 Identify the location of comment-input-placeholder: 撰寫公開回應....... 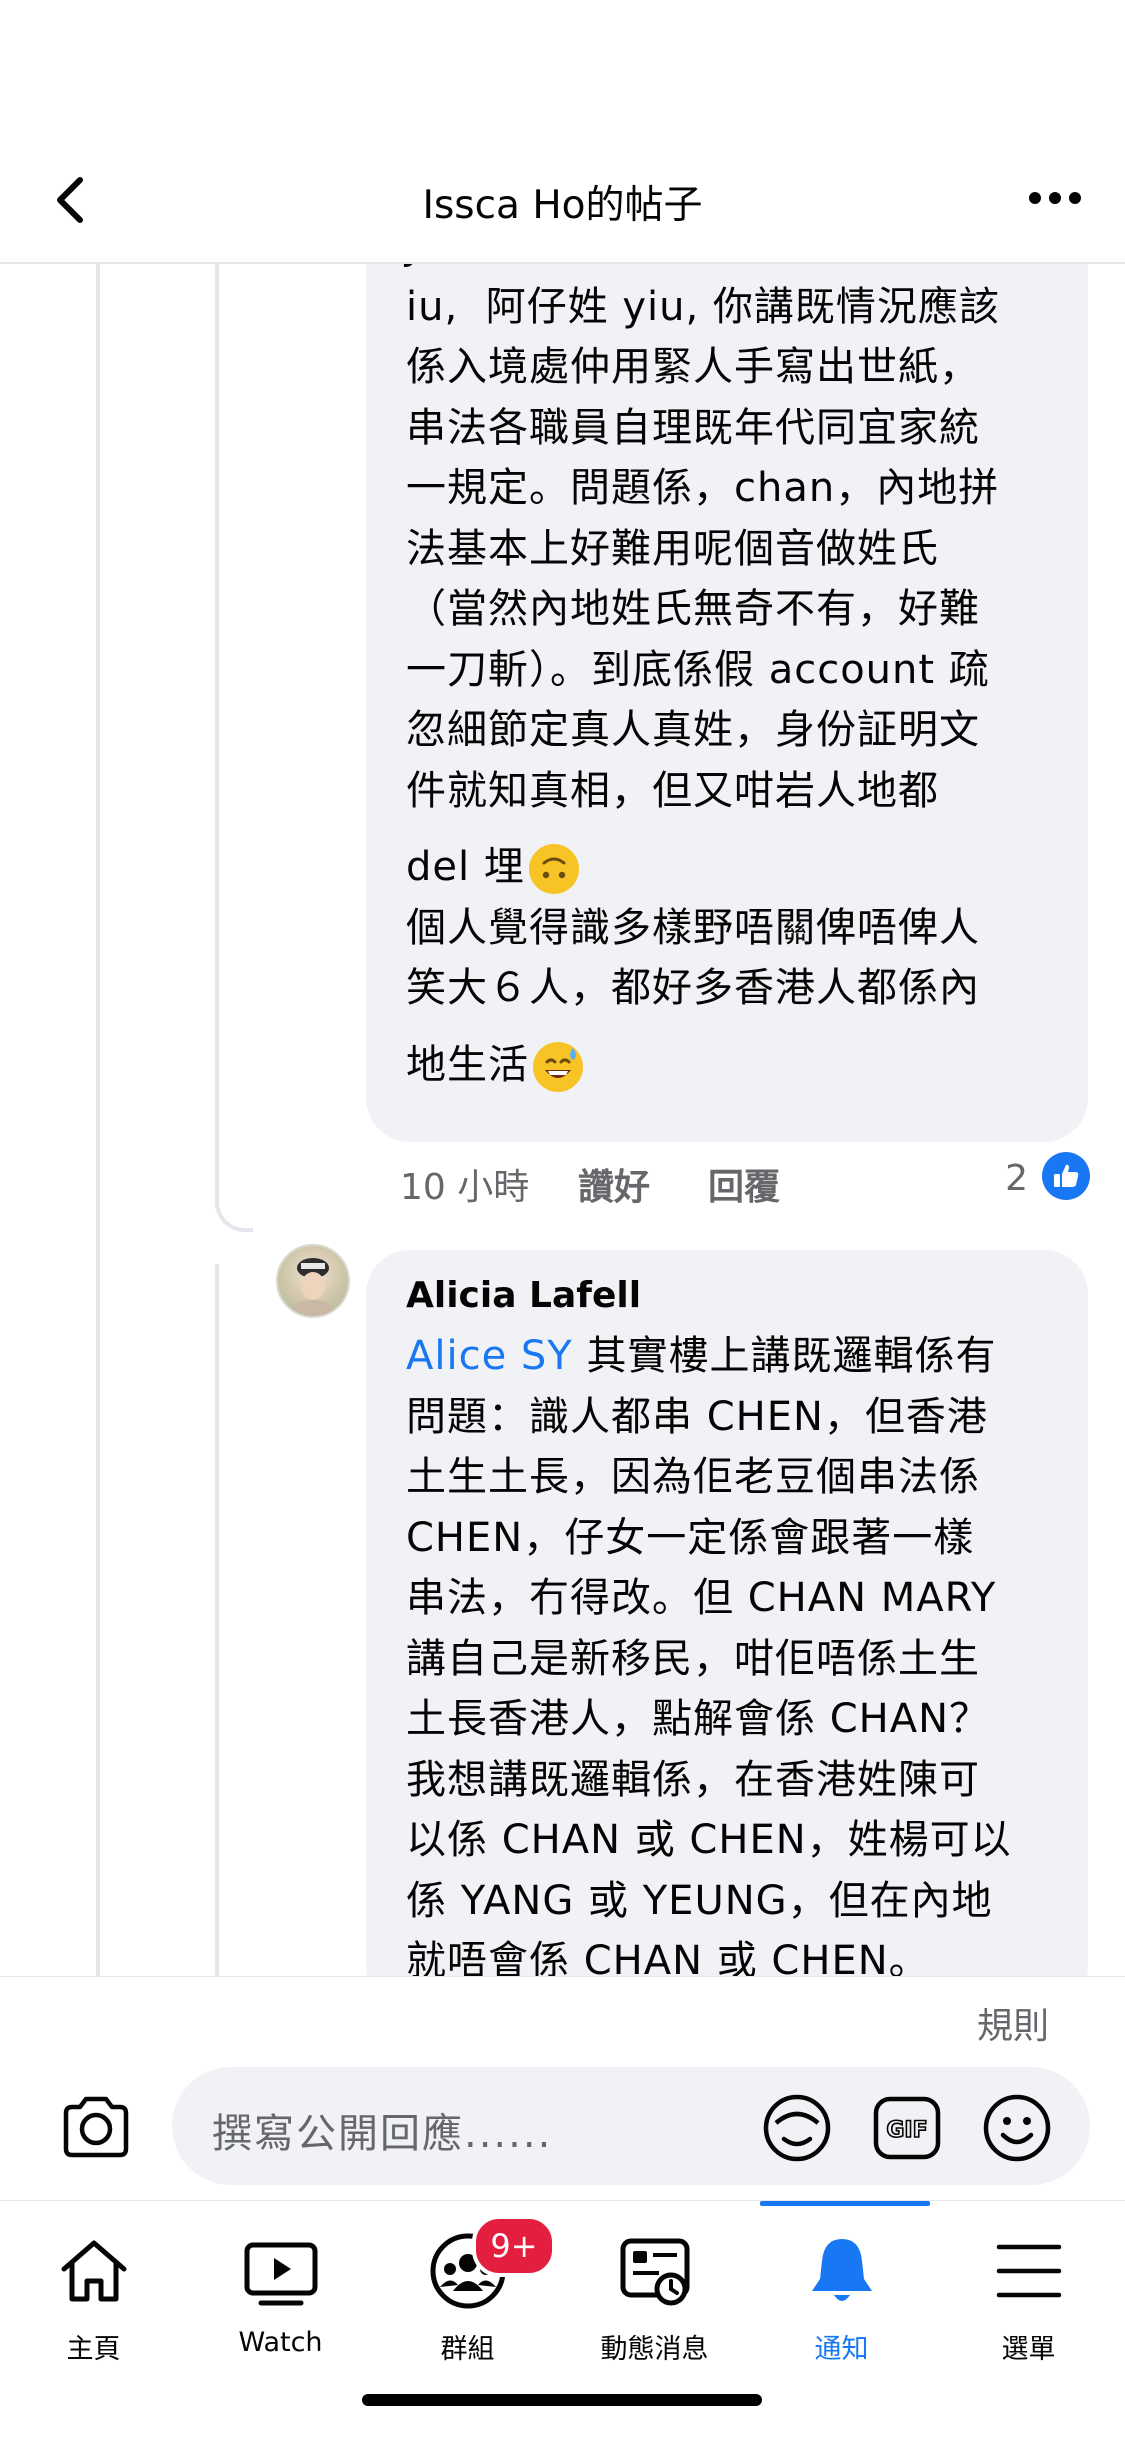
(382, 2134).